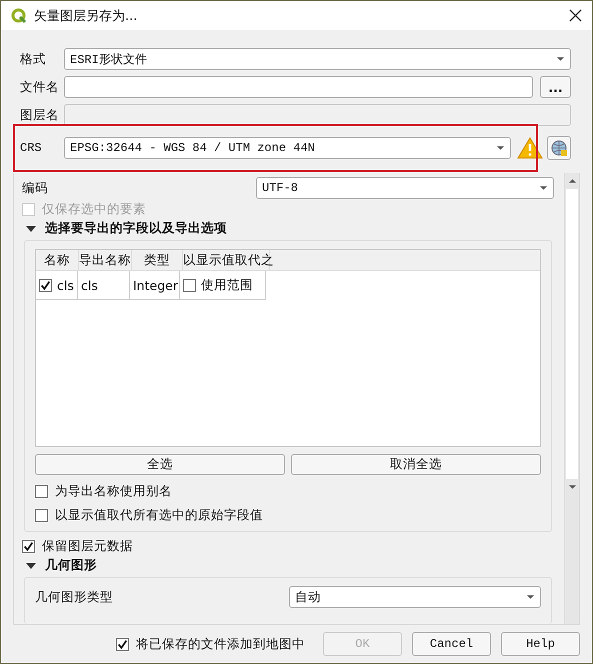 Image resolution: width=593 pixels, height=664 pixels. I want to click on crs-select-button, so click(559, 148).